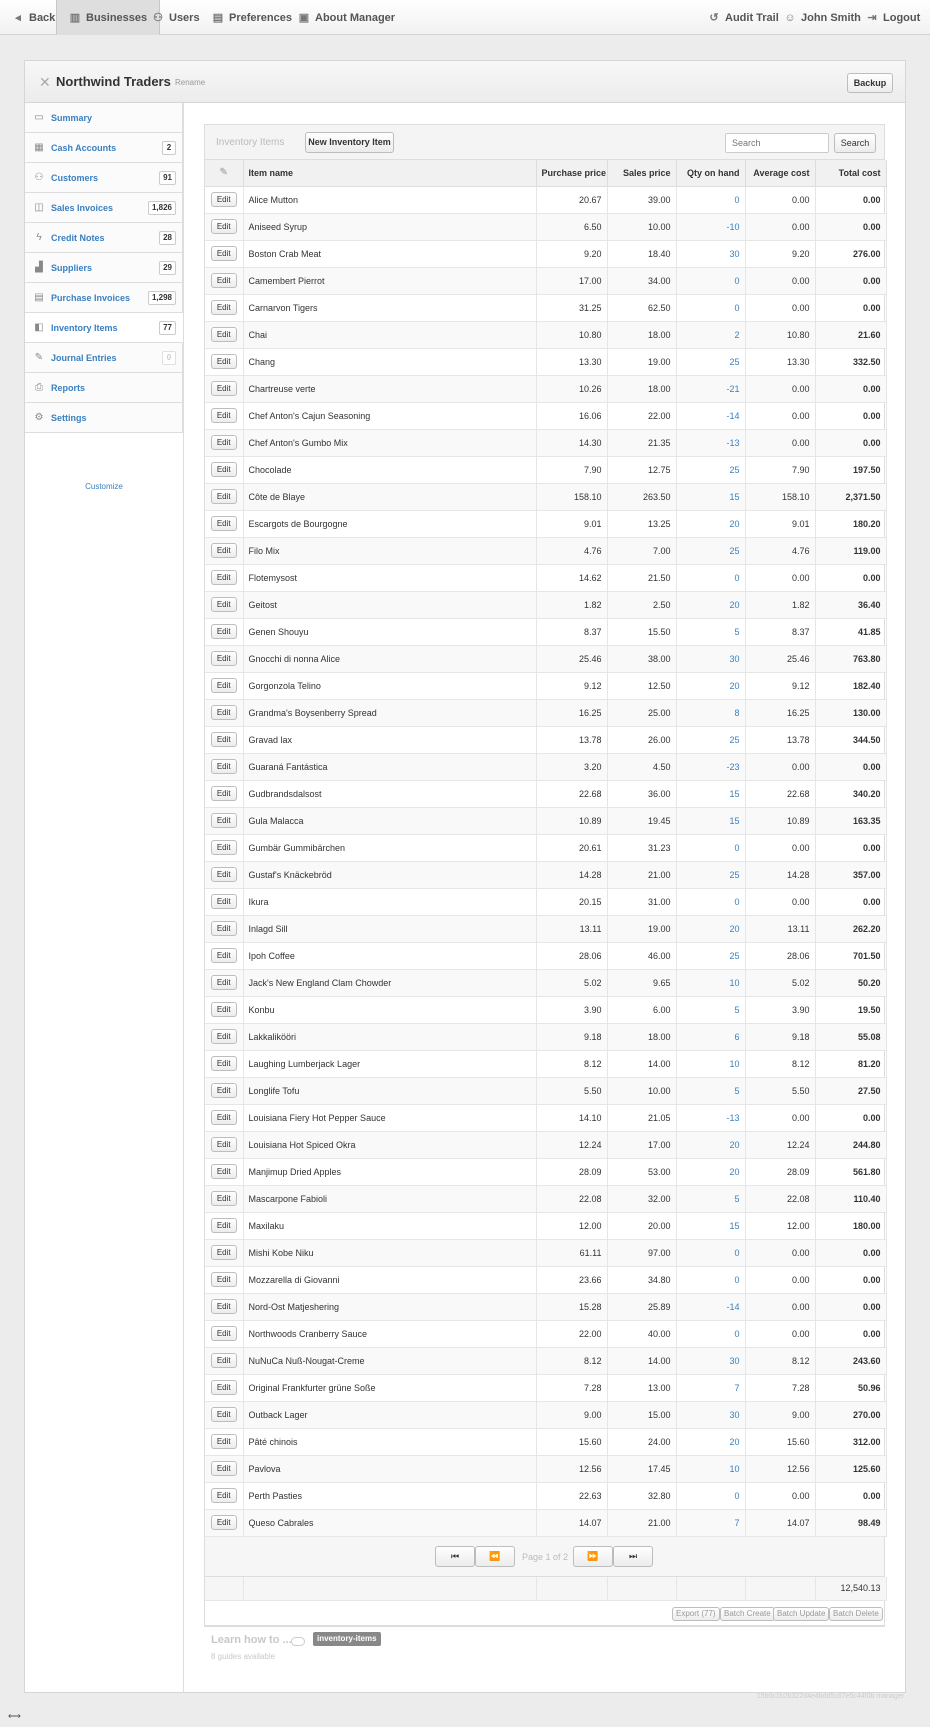 This screenshot has width=930, height=1727. What do you see at coordinates (104, 298) in the screenshot?
I see `sidebar-item-purchase-invoices: ▤ Purchase Invoices 1,298` at bounding box center [104, 298].